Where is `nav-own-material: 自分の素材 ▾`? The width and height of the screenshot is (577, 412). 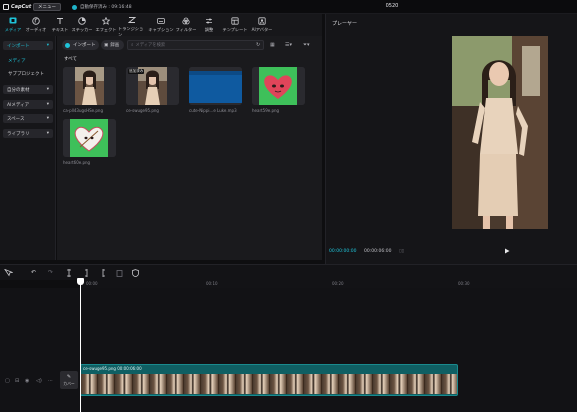 nav-own-material: 自分の素材 ▾ is located at coordinates (28, 89).